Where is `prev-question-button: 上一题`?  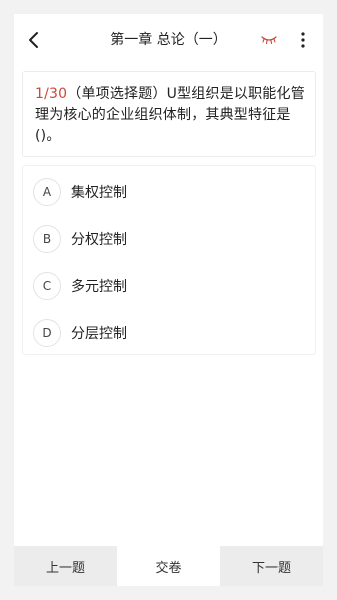
prev-question-button: 上一题 is located at coordinates (65, 566).